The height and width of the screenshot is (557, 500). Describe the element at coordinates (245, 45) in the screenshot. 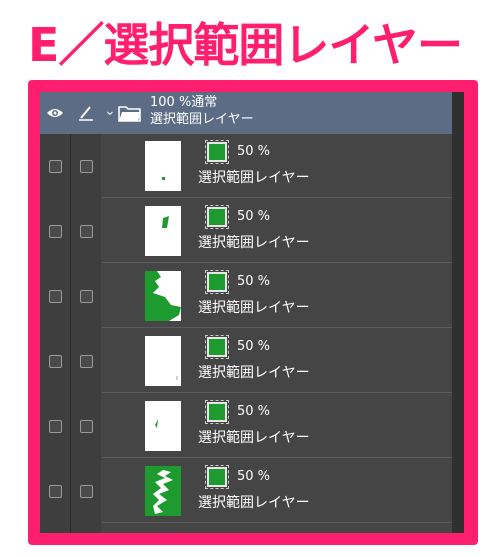

I see `page-heading: E／選択範囲レイヤー` at that location.